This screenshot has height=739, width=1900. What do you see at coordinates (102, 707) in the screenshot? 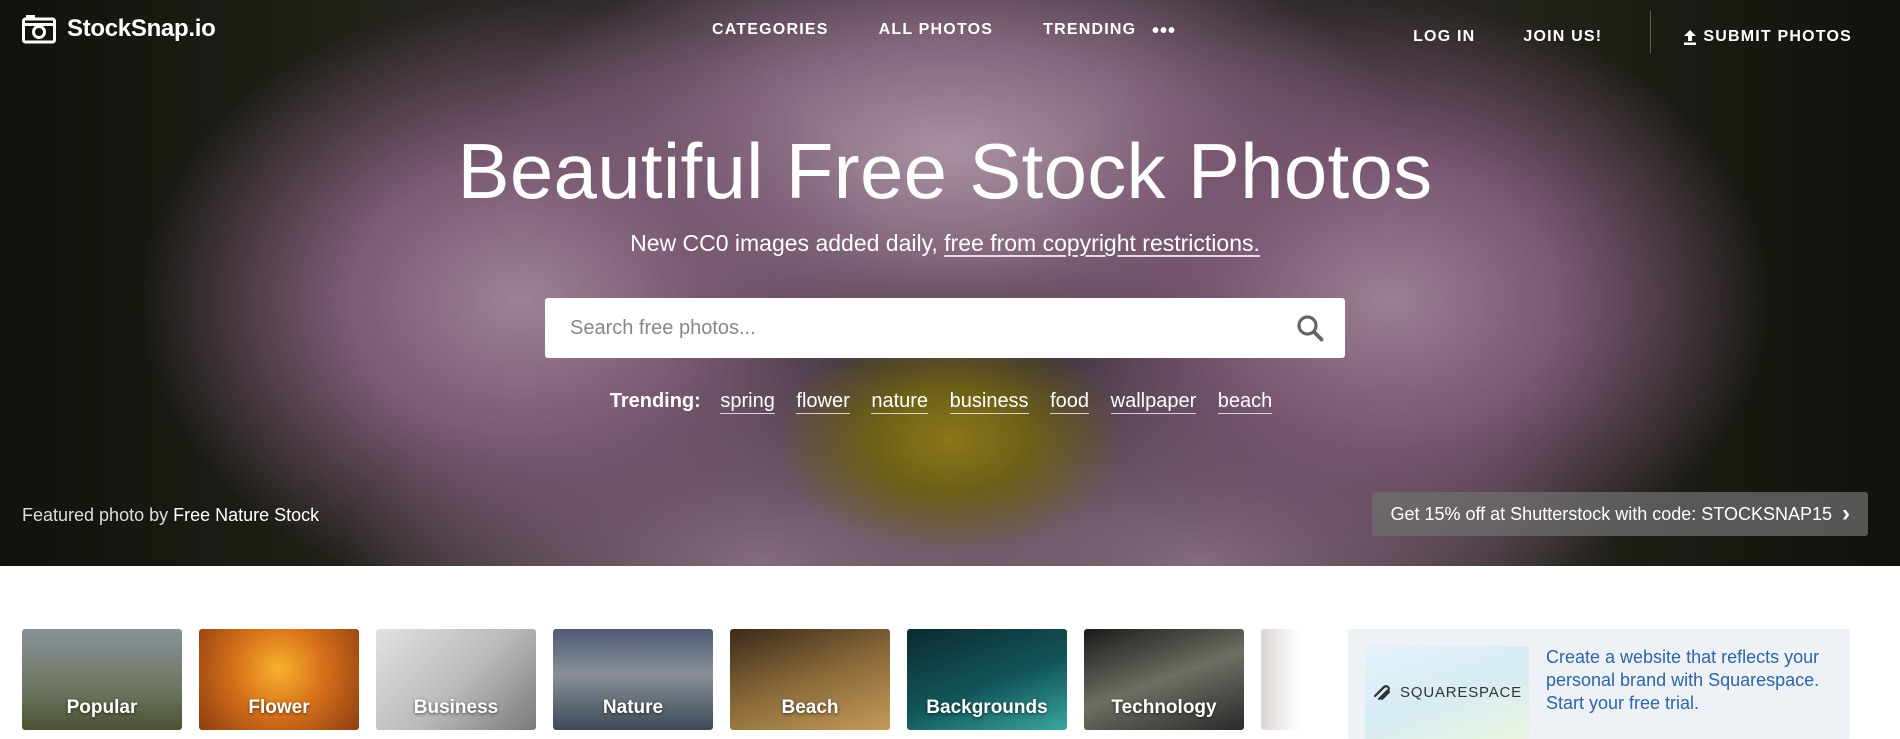
I see `category-label: Popular` at bounding box center [102, 707].